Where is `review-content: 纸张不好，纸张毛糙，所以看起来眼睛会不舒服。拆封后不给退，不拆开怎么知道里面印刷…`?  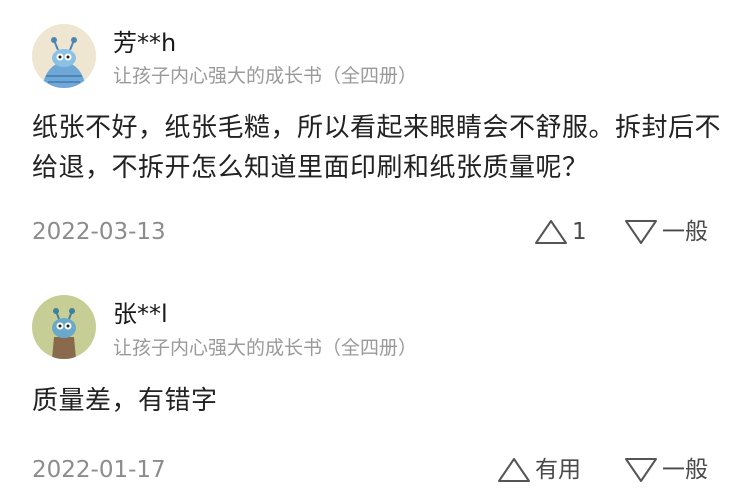 review-content: 纸张不好，纸张毛糙，所以看起来眼睛会不舒服。拆封后不给退，不拆开怎么知道里面印刷… is located at coordinates (377, 148).